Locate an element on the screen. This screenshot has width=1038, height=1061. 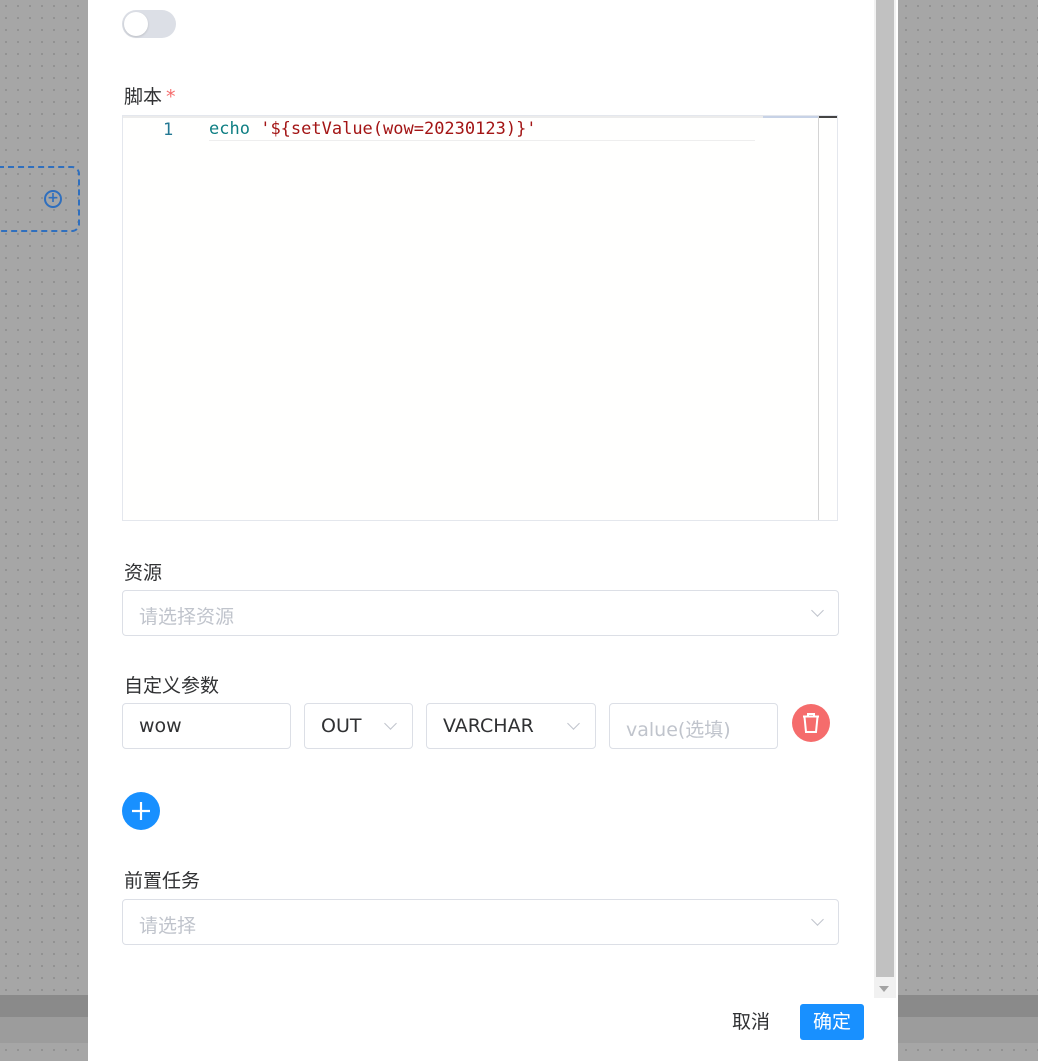
delete-param-button is located at coordinates (811, 723).